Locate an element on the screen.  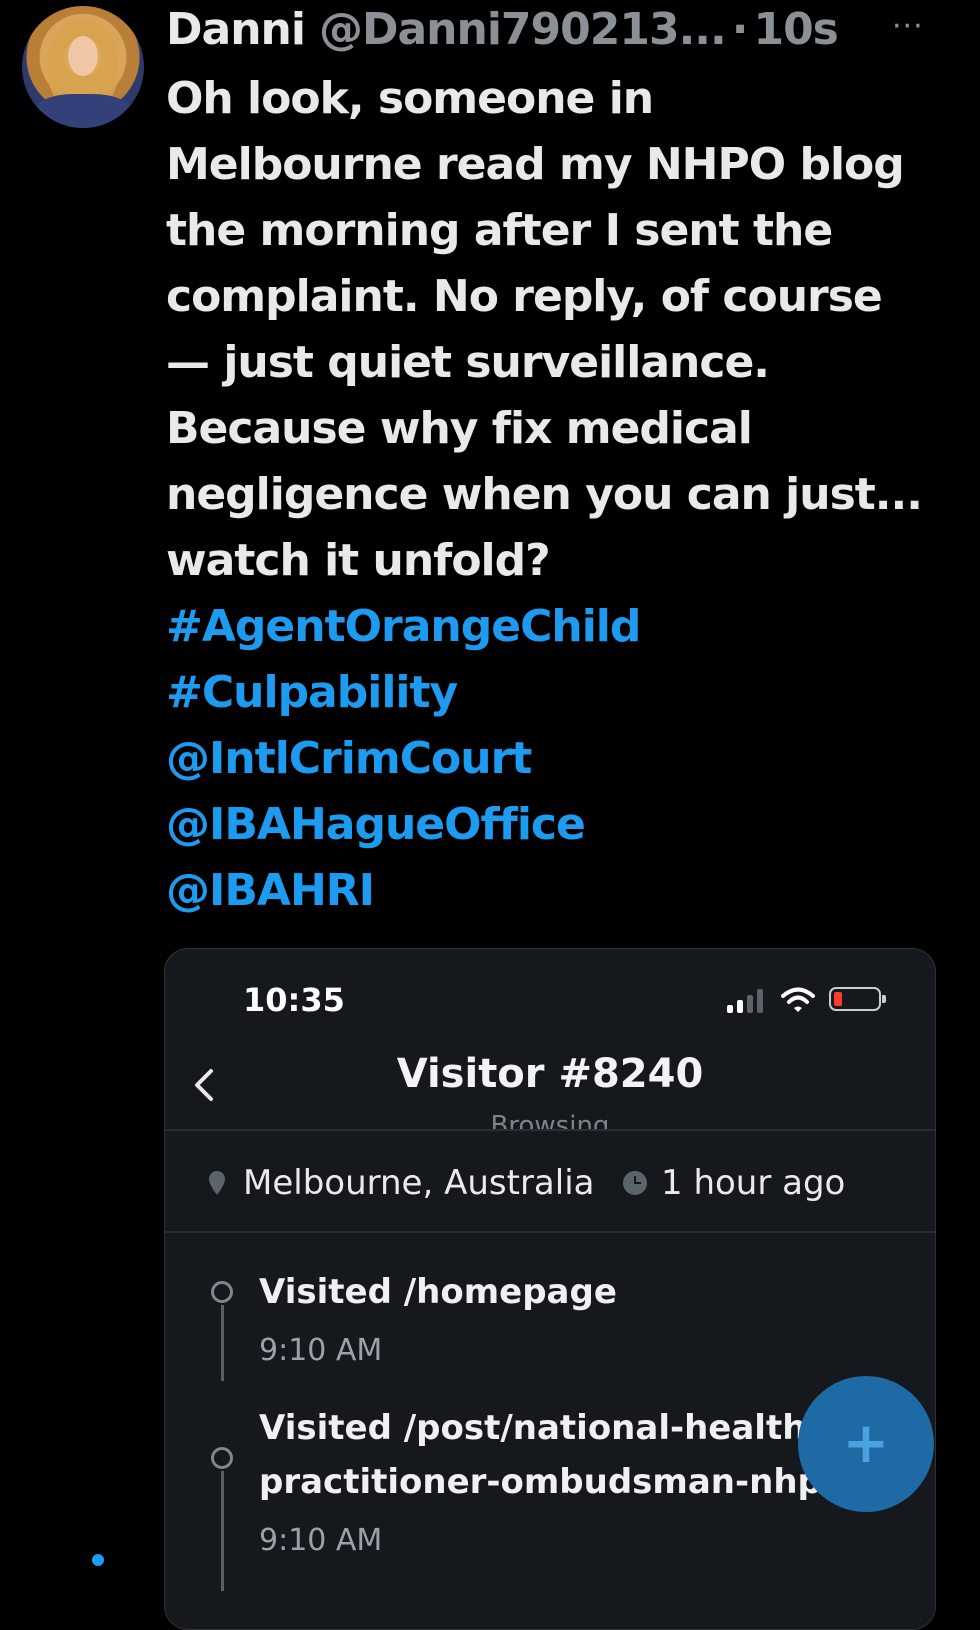
status-time: 10:35 is located at coordinates (294, 1000).